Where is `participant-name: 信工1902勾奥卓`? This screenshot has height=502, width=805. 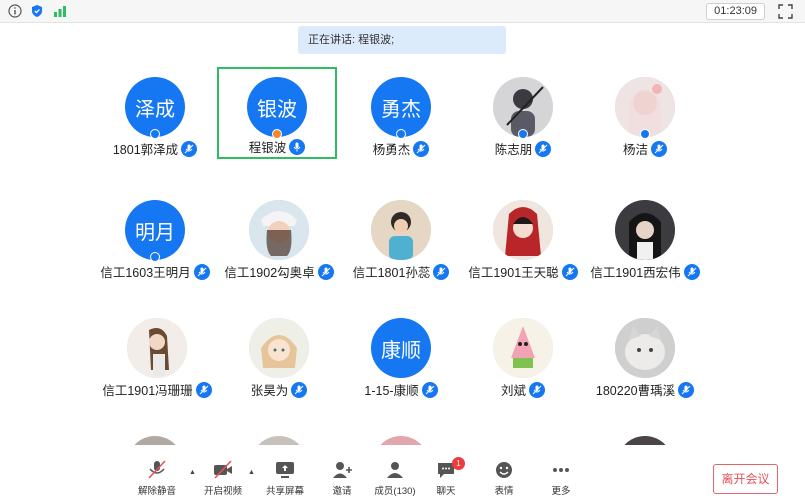 participant-name: 信工1902勾奥卓 is located at coordinates (269, 273).